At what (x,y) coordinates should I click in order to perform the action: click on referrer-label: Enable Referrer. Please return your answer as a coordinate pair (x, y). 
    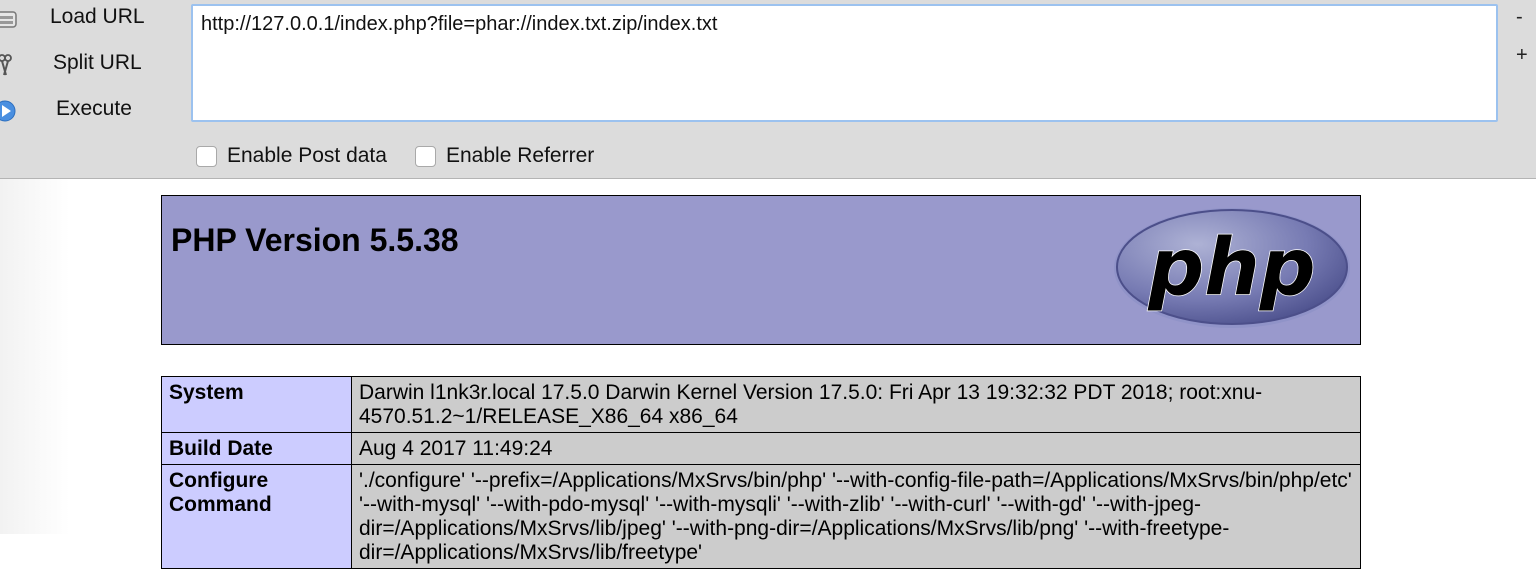
    Looking at the image, I should click on (520, 155).